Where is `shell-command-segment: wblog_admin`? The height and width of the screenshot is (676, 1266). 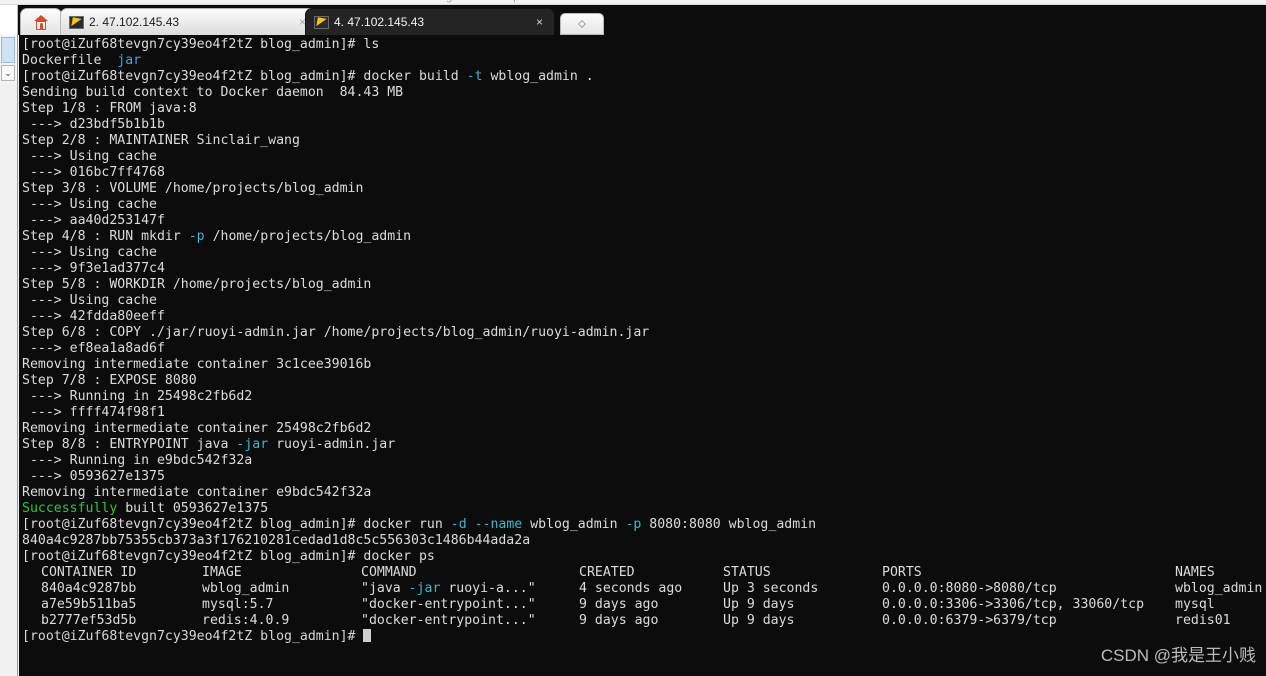 shell-command-segment: wblog_admin is located at coordinates (574, 524).